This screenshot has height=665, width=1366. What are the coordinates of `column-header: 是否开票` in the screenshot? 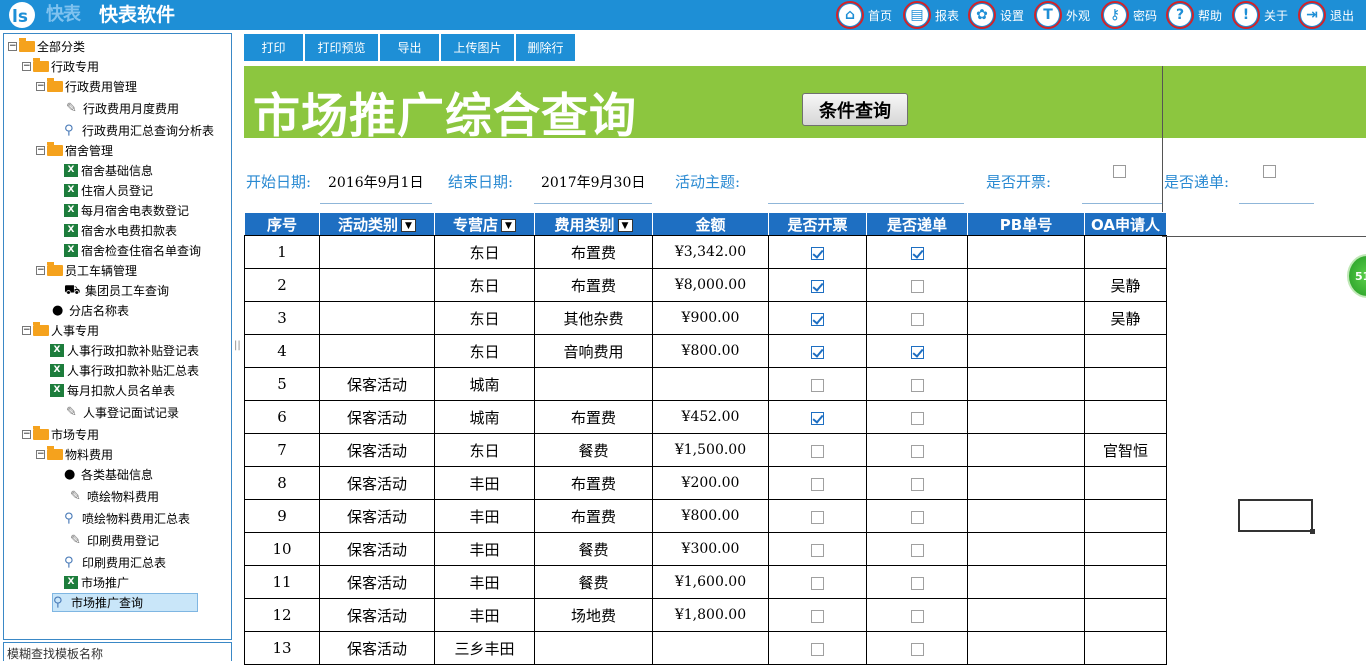 It's located at (817, 224).